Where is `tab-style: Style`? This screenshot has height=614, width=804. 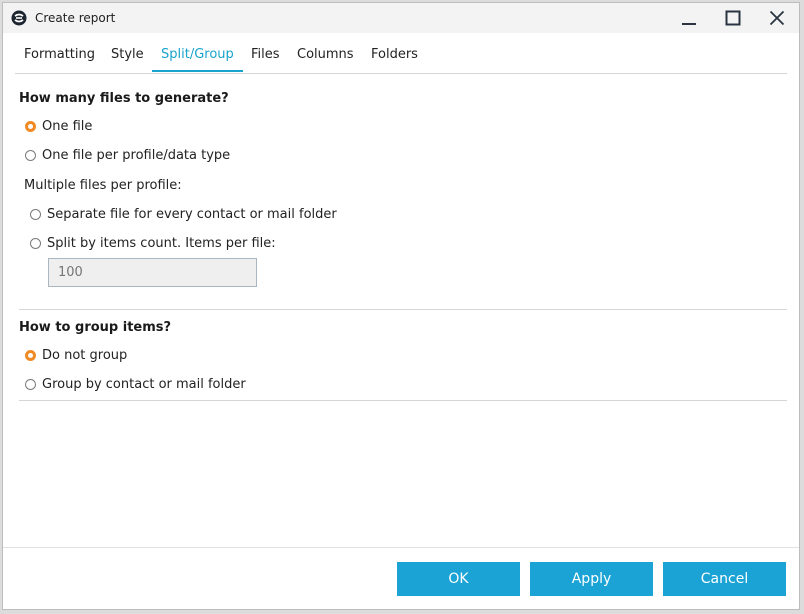
tab-style: Style is located at coordinates (127, 56).